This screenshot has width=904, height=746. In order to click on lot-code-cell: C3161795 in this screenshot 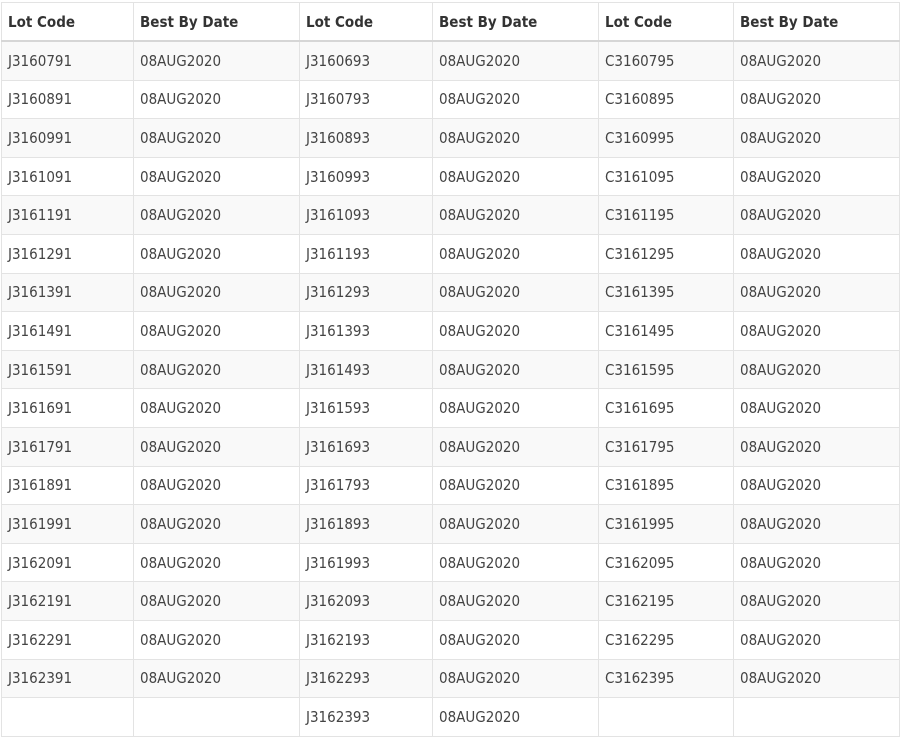, I will do `click(666, 446)`.